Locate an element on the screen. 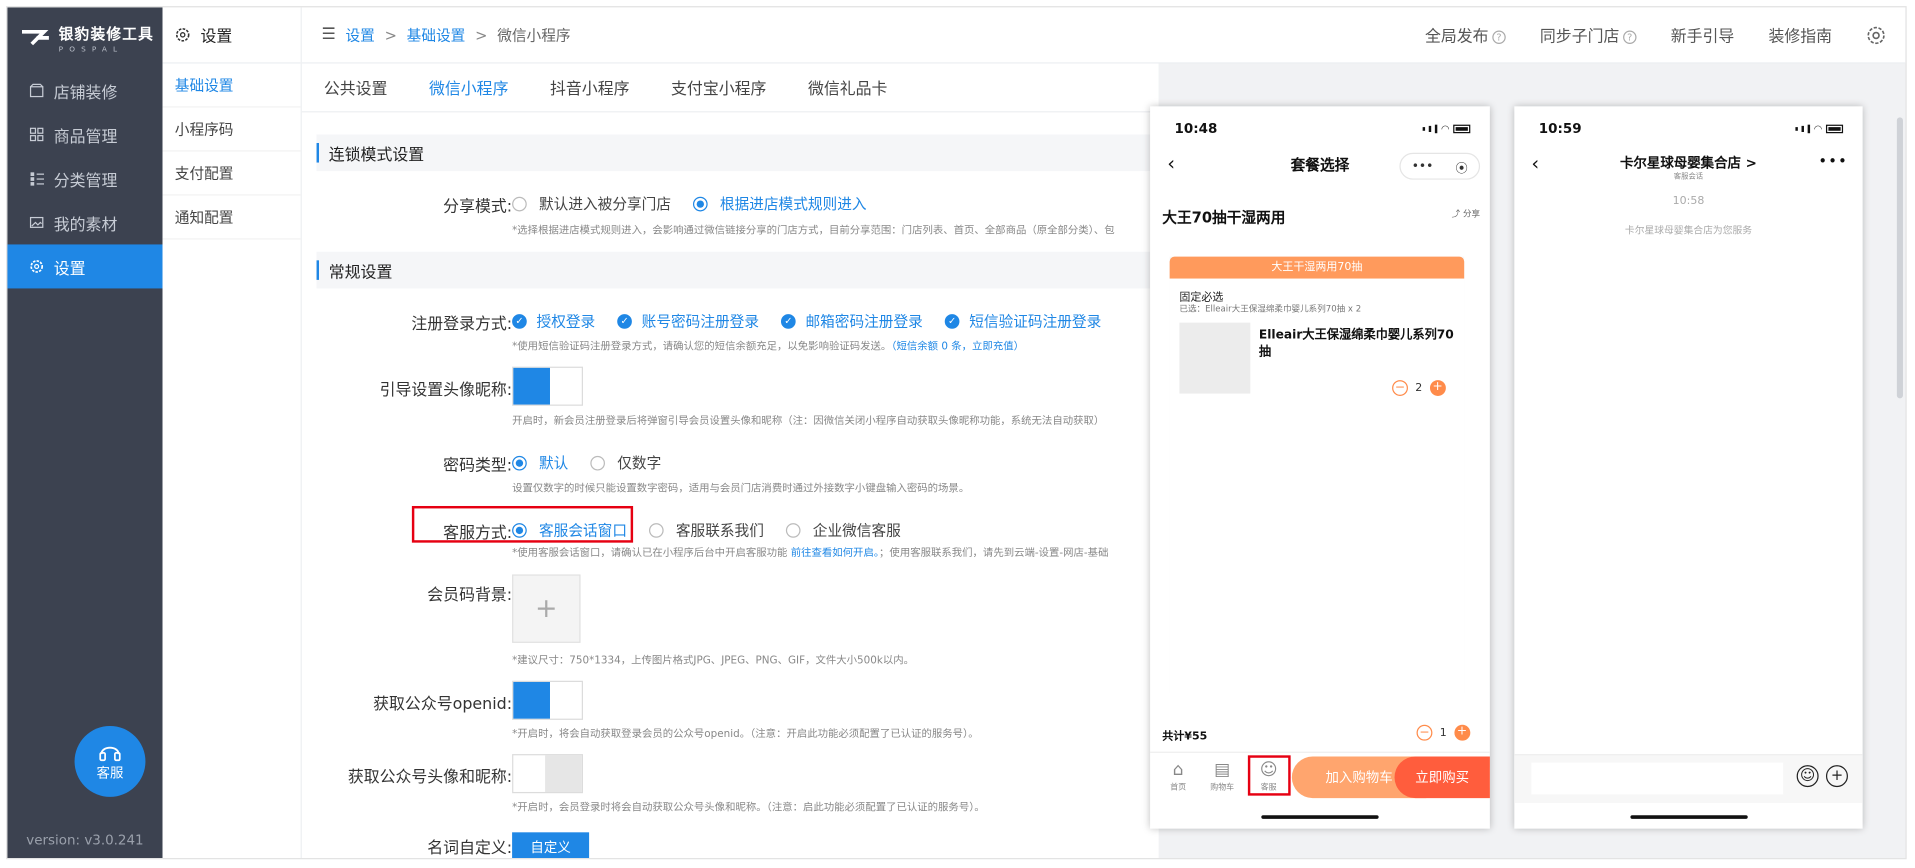  buy-now-button: 立即购买 is located at coordinates (1442, 777).